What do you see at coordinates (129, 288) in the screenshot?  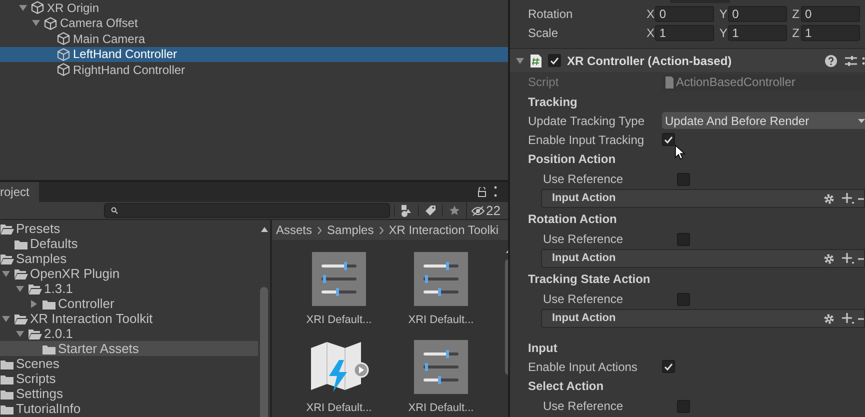 I see `folder-item: 1.3.1` at bounding box center [129, 288].